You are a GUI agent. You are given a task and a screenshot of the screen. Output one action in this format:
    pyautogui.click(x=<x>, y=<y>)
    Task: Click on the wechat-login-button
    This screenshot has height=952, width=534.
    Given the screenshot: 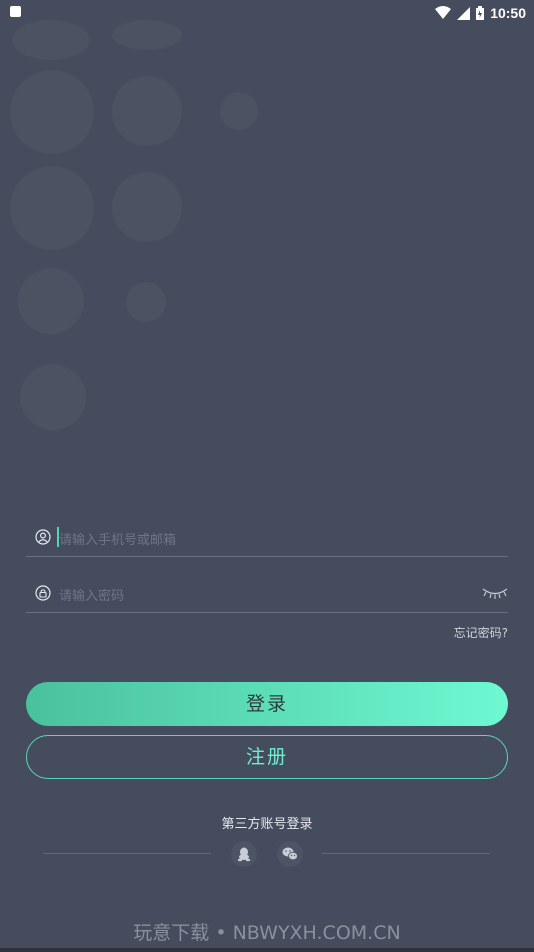 What is the action you would take?
    pyautogui.click(x=290, y=854)
    